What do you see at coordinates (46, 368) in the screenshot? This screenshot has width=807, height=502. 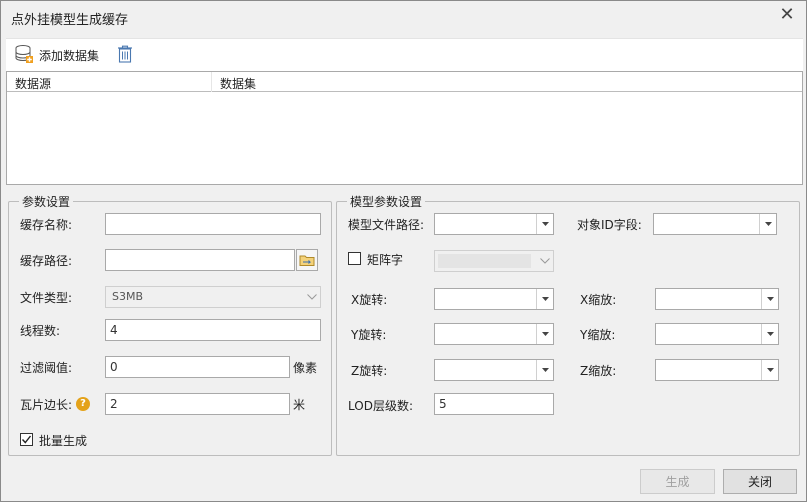 I see `filter-threshold-label: 过滤阈值:` at bounding box center [46, 368].